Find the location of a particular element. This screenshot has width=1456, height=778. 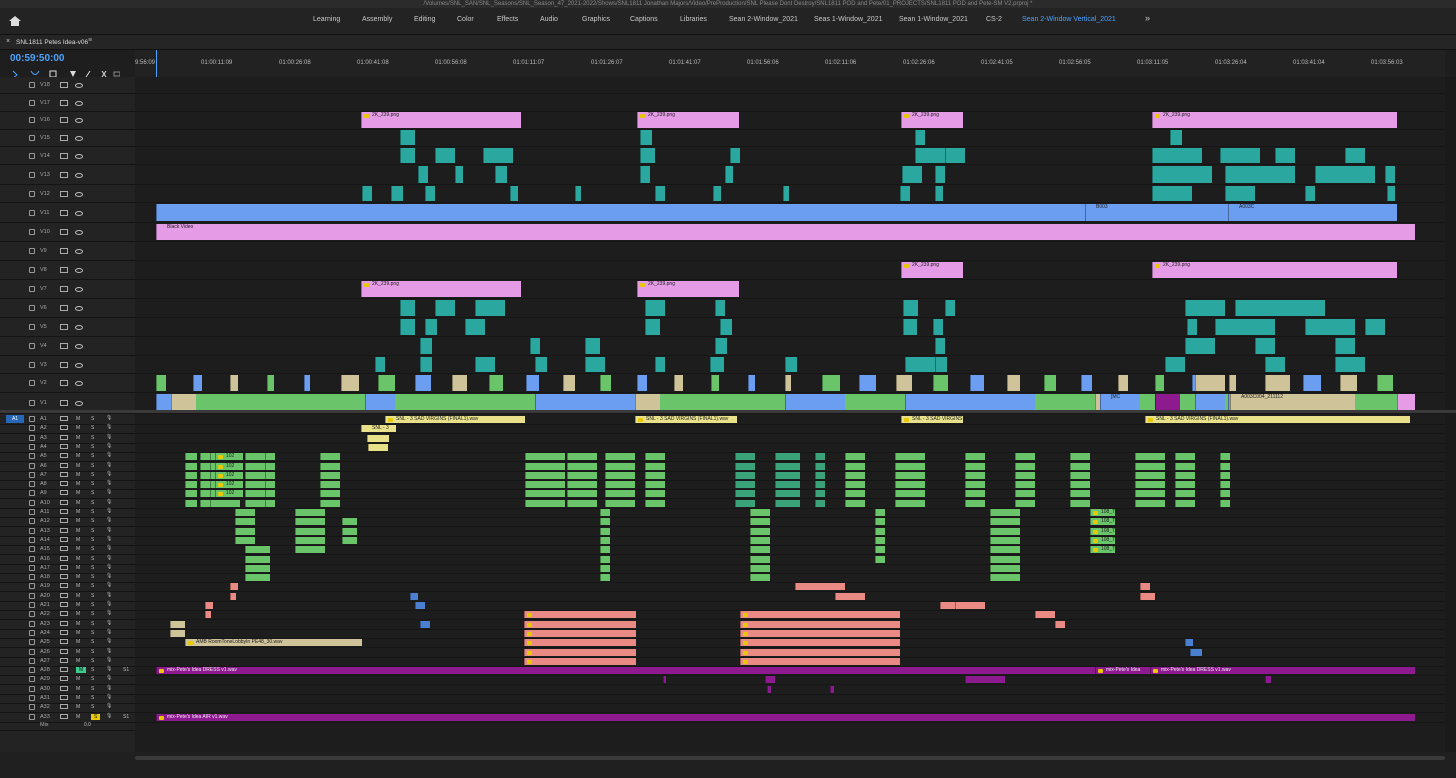

ambience-clip: AMB RoomToneLobbyIn PE48_30.wav is located at coordinates (273, 642).